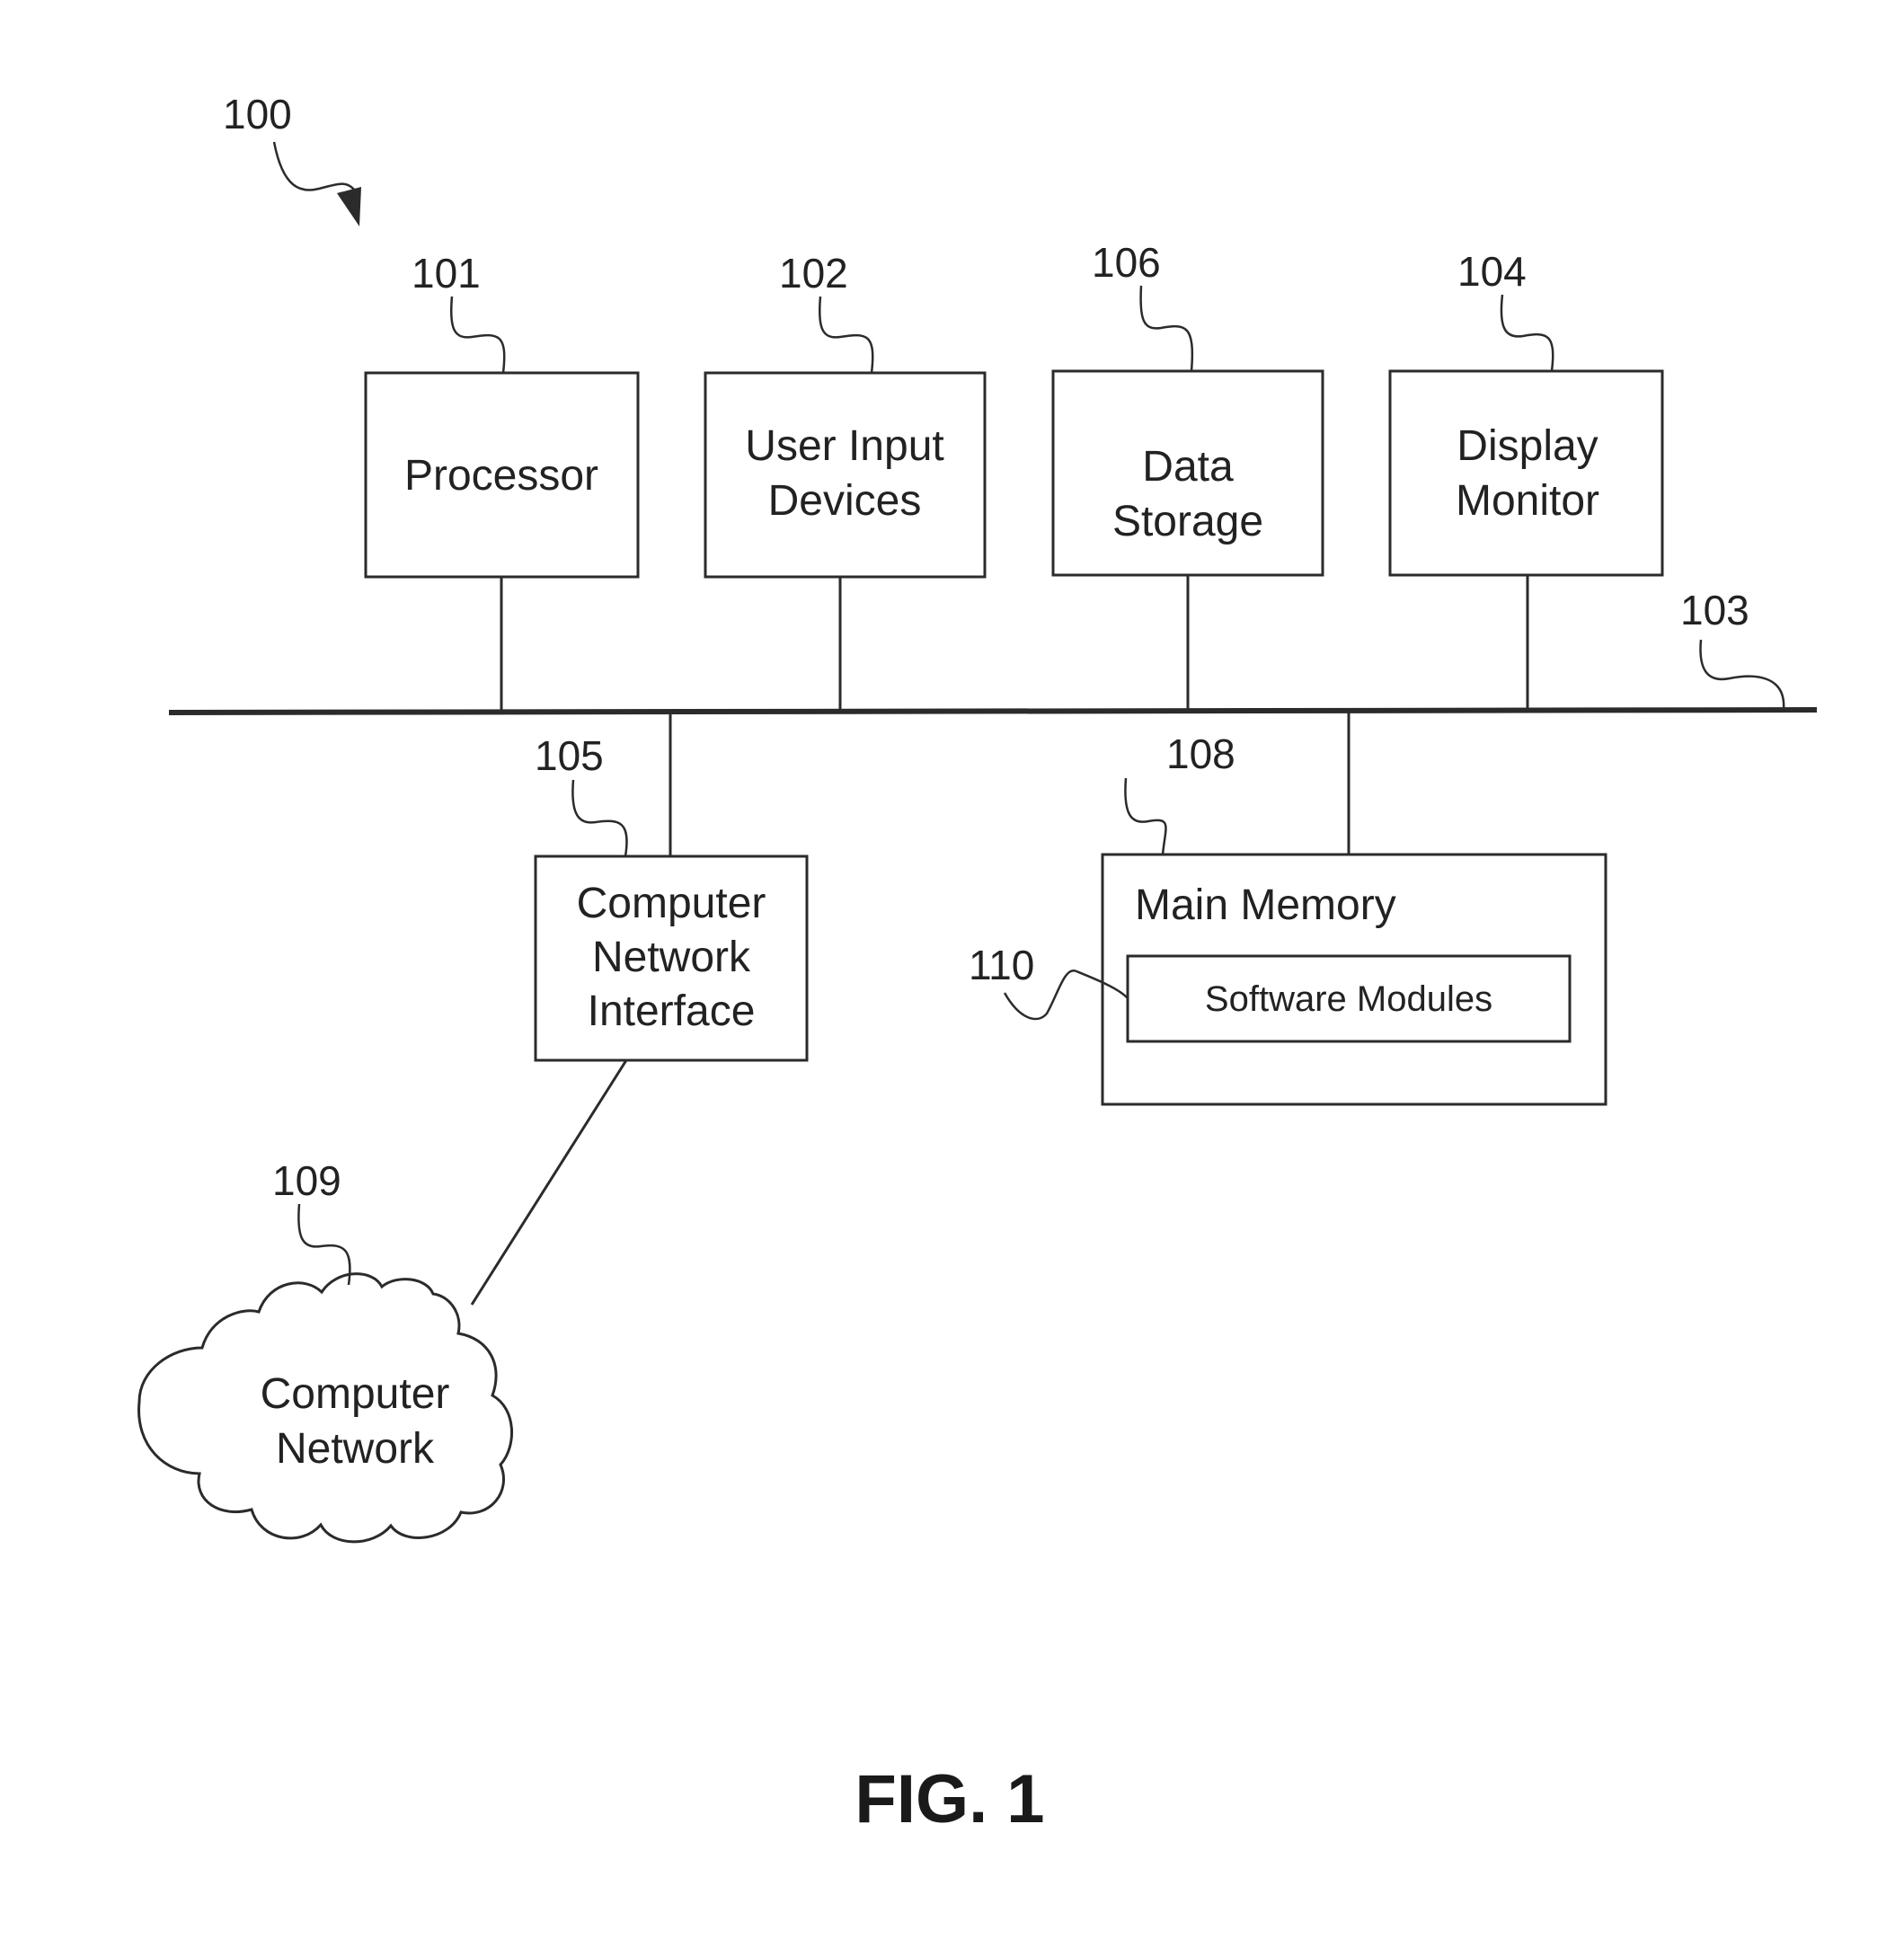  I want to click on system-ref-lead, so click(314, 166).